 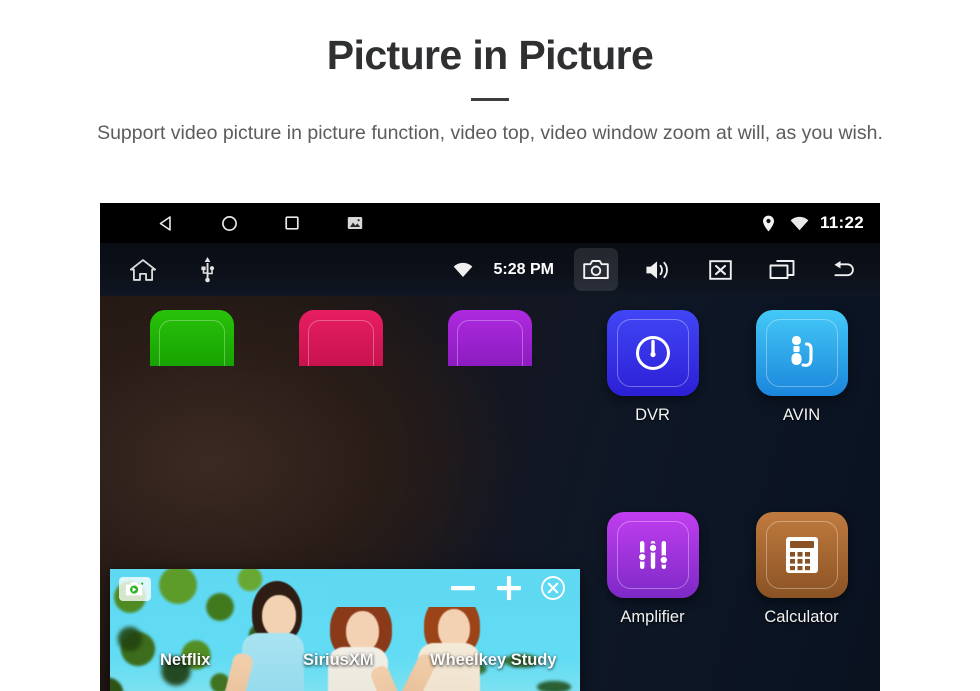 What do you see at coordinates (553, 588) in the screenshot?
I see `pip-close-button` at bounding box center [553, 588].